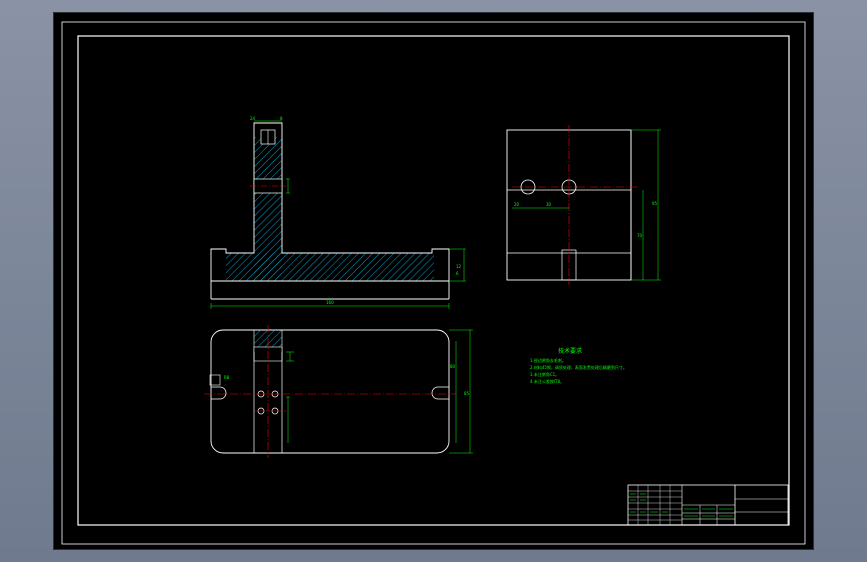 This screenshot has width=867, height=562. What do you see at coordinates (640, 235) in the screenshot?
I see `dim-side-inner: 70` at bounding box center [640, 235].